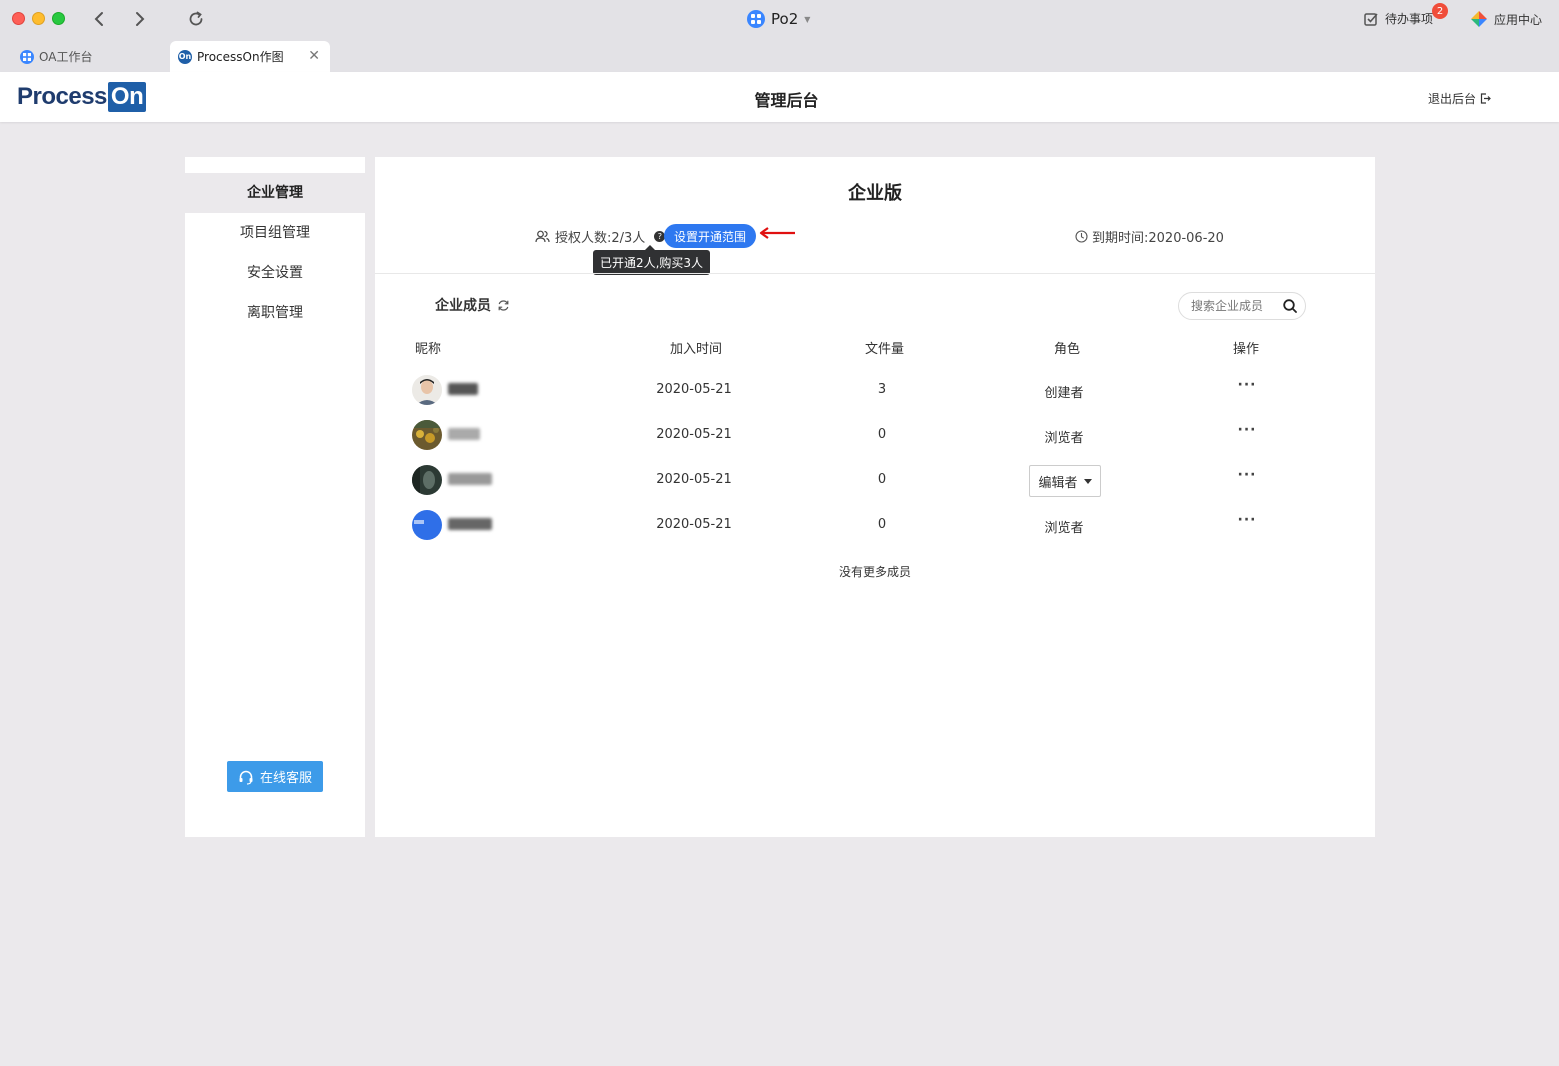  I want to click on minimize-window-button, so click(38, 18).